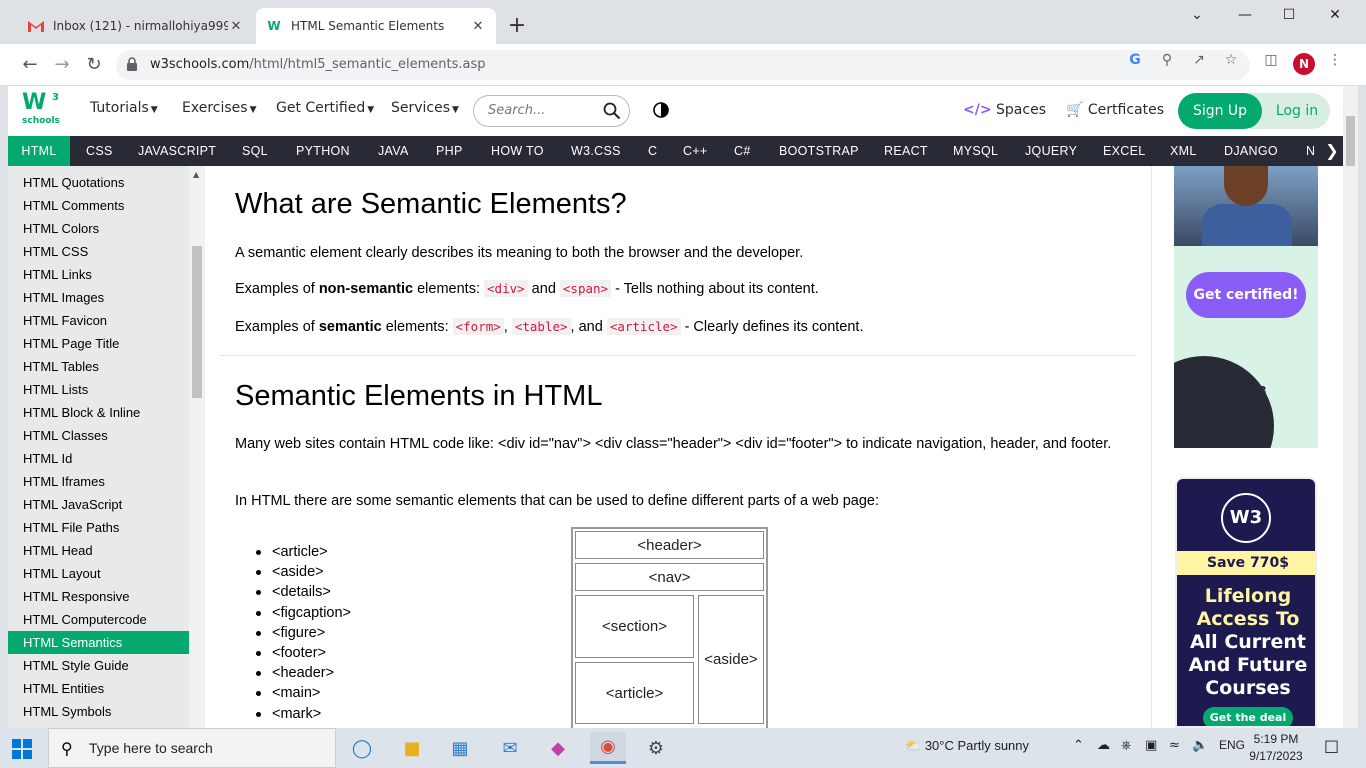 This screenshot has width=1366, height=768. What do you see at coordinates (517, 26) in the screenshot?
I see `new-tab-button: +` at bounding box center [517, 26].